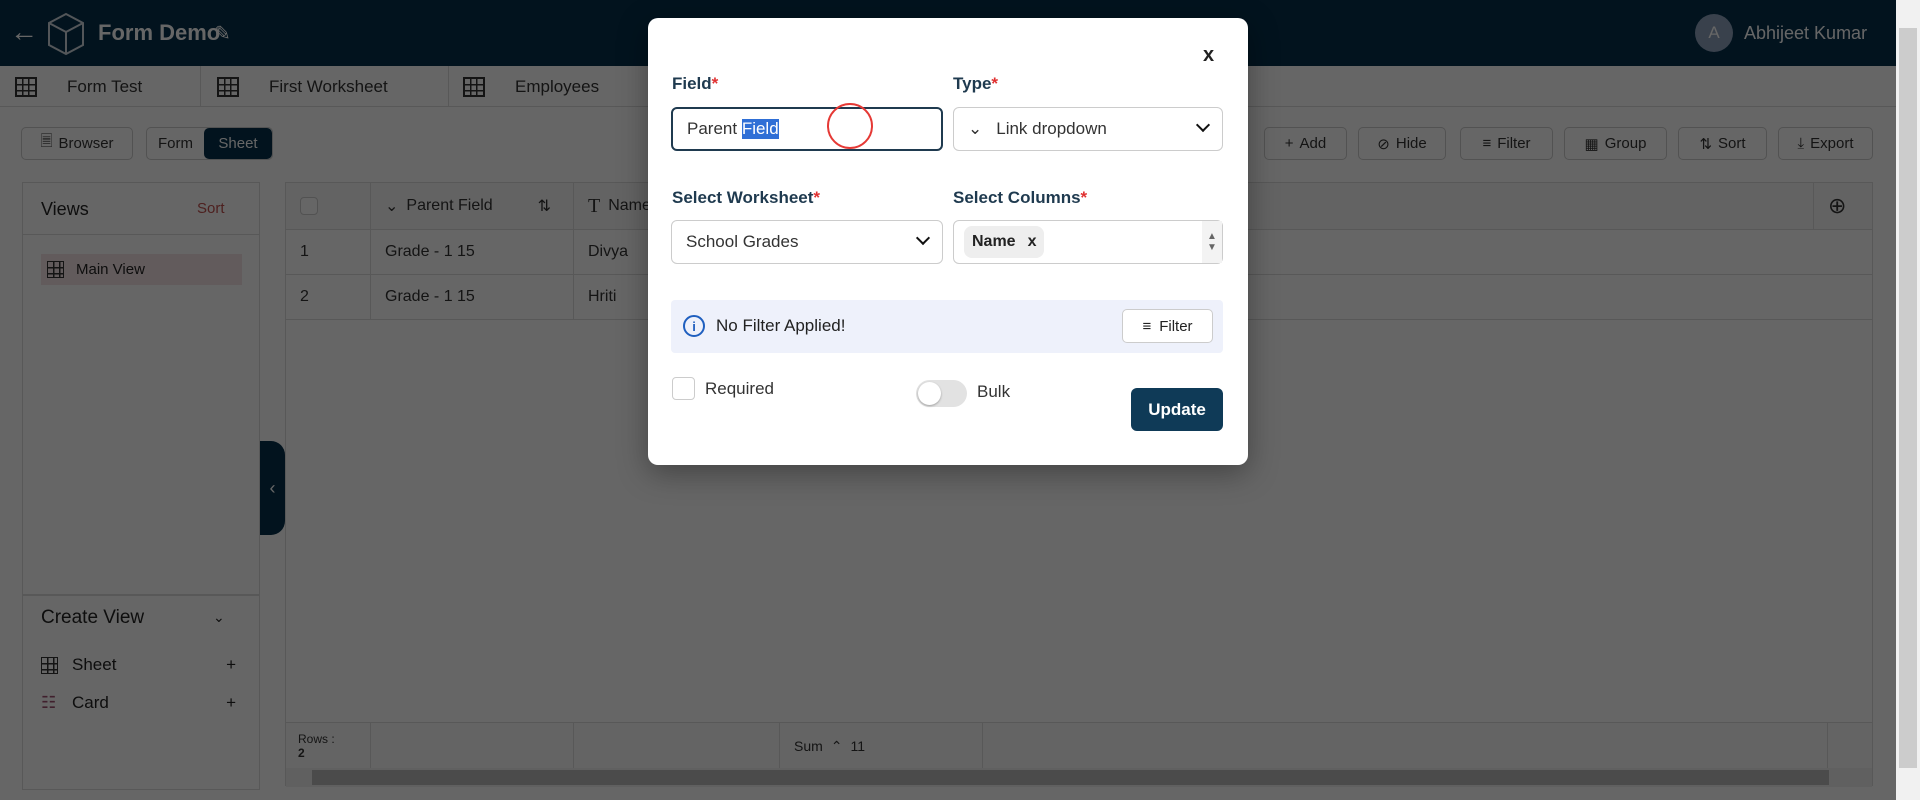 This screenshot has height=800, width=1920. Describe the element at coordinates (78, 86) in the screenshot. I see `tab-form-test: Form Test` at that location.